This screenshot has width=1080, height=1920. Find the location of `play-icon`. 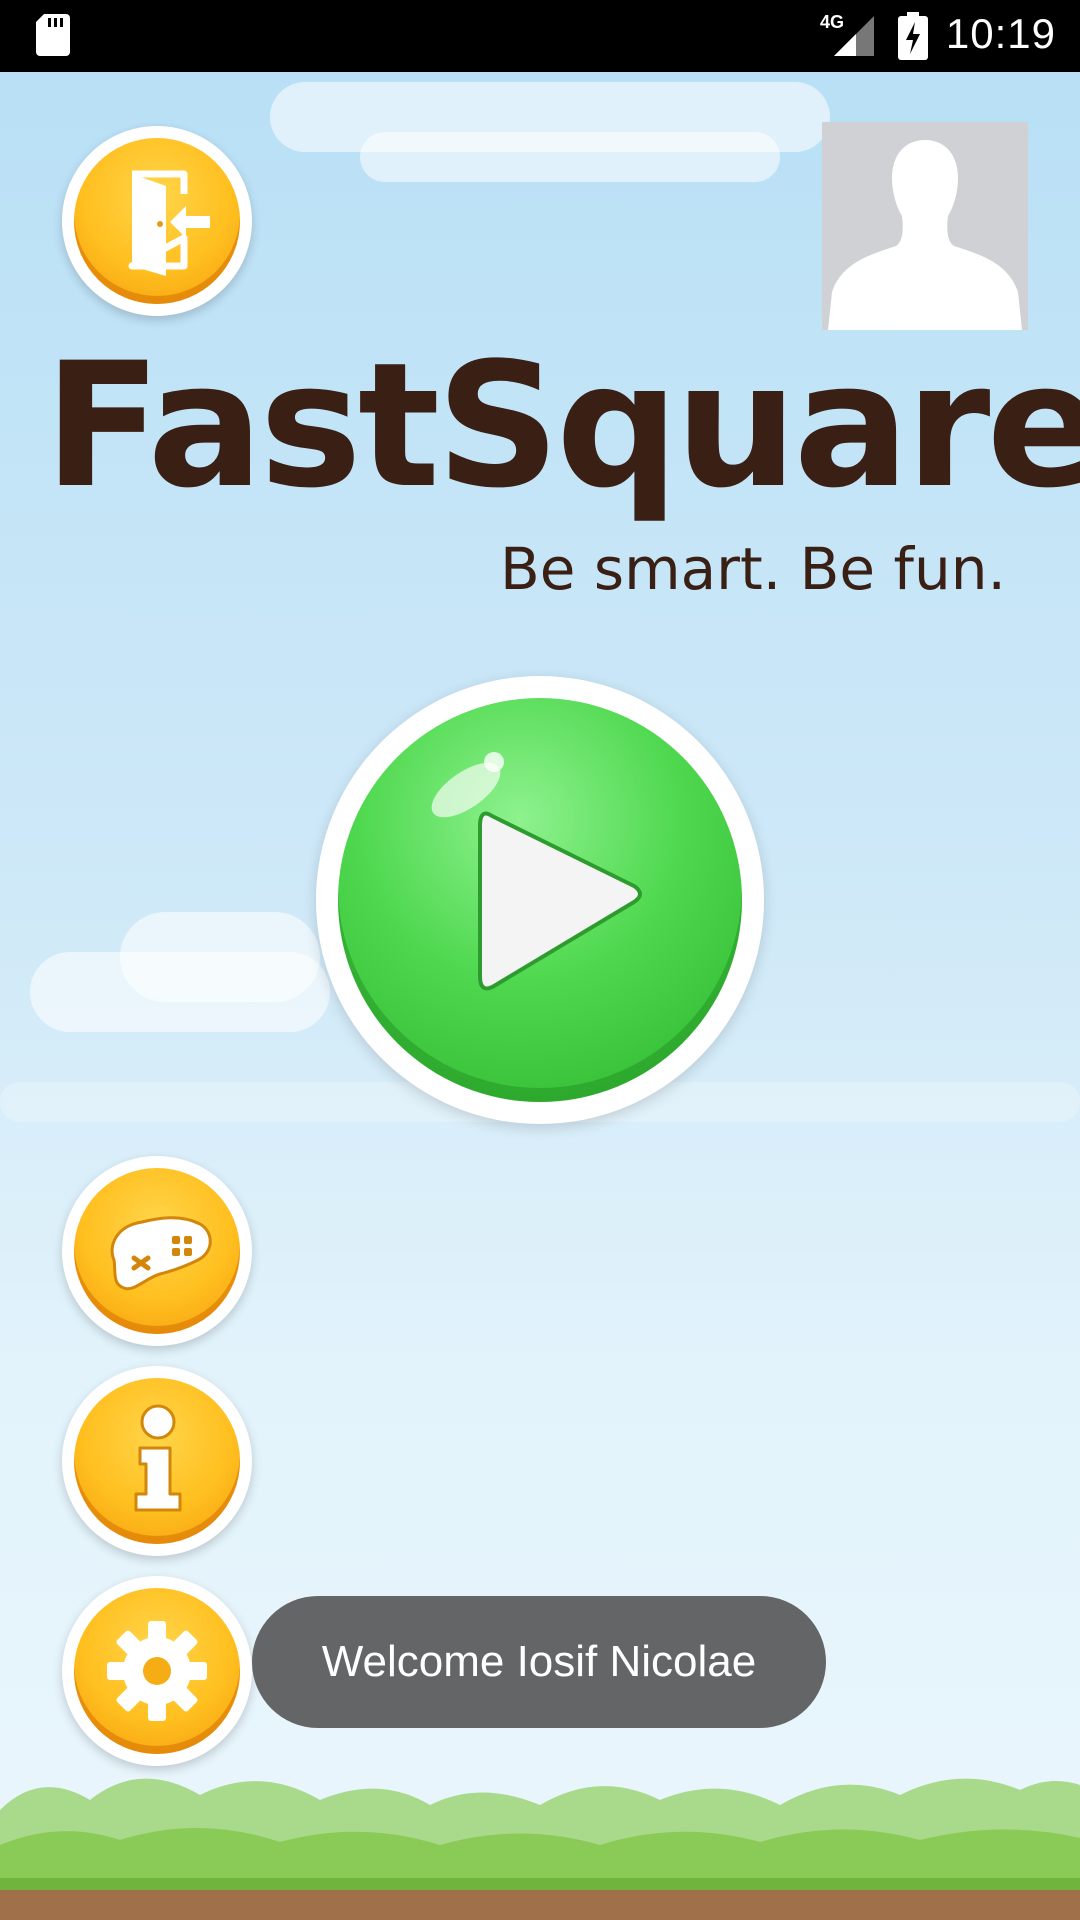

play-icon is located at coordinates (536, 871).